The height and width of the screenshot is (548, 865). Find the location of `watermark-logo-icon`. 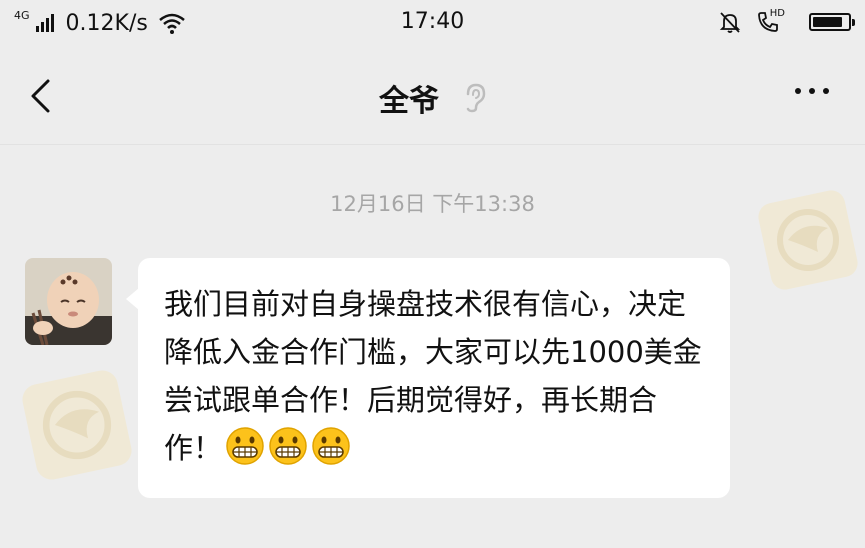

watermark-logo-icon is located at coordinates (77, 425).